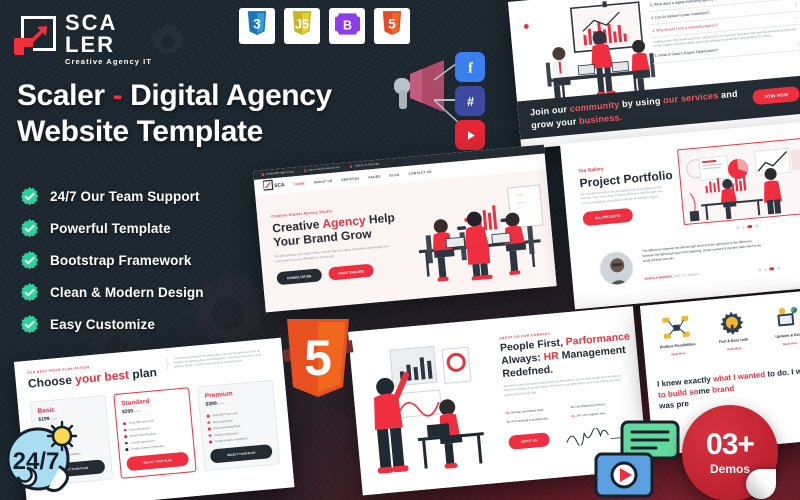  Describe the element at coordinates (112, 324) in the screenshot. I see `feature-item: Easy Customize` at that location.